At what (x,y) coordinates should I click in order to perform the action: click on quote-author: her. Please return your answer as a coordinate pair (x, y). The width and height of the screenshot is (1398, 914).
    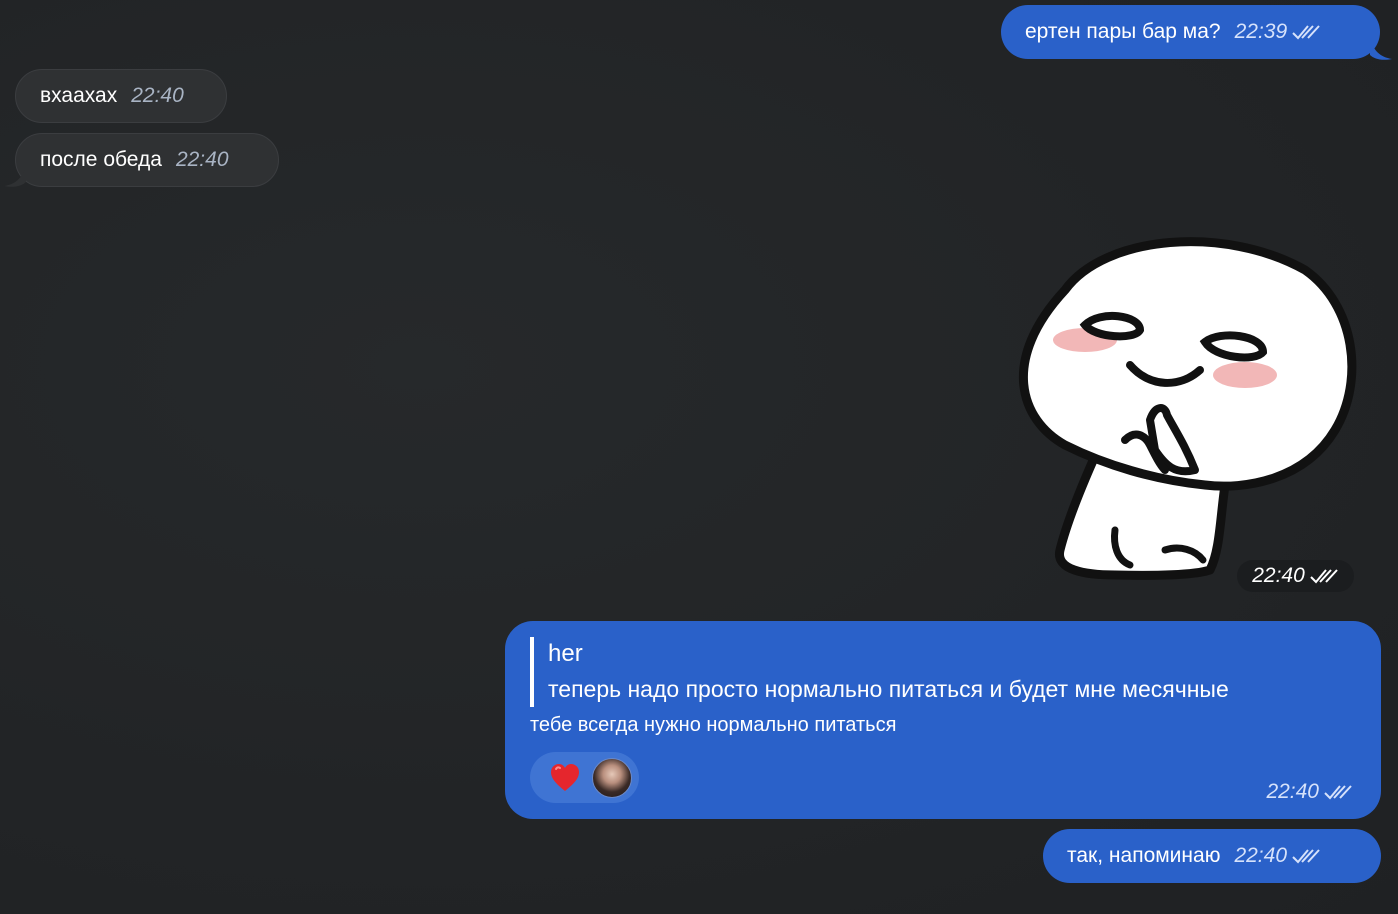
    Looking at the image, I should click on (565, 653).